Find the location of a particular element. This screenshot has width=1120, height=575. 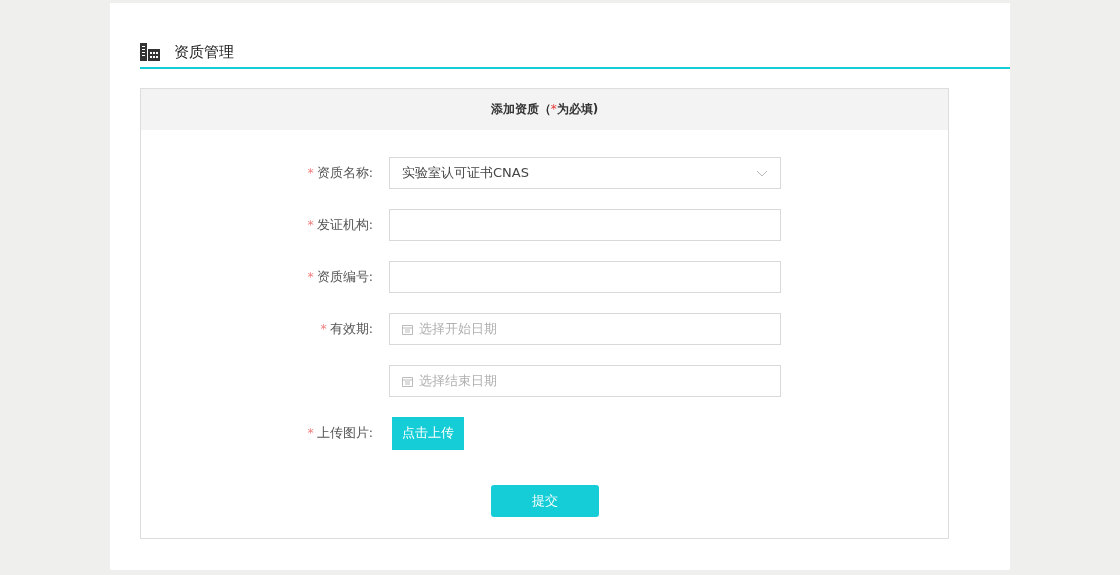

building-icon is located at coordinates (150, 52).